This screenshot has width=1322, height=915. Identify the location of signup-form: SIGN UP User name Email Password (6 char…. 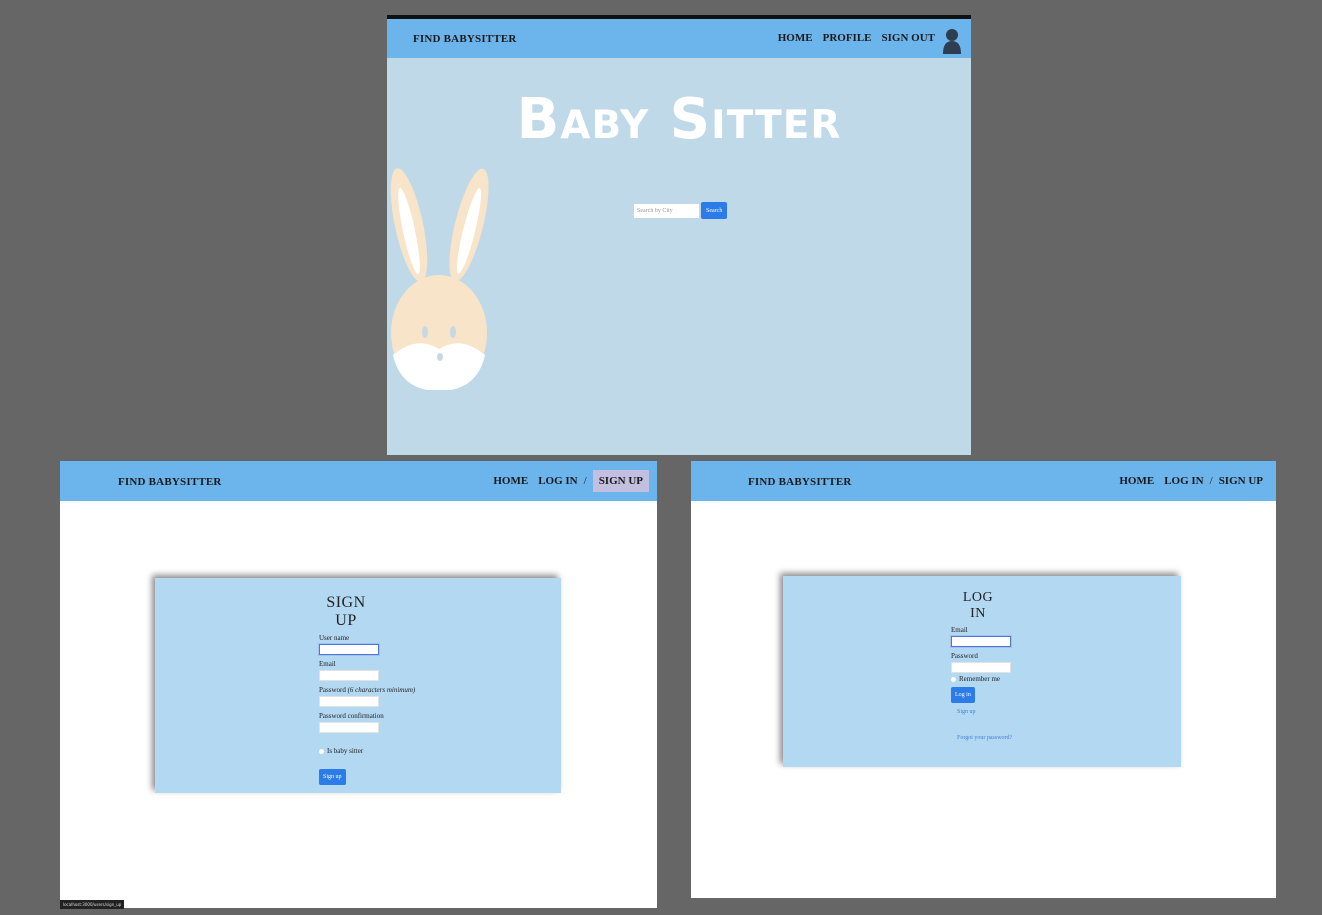
(367, 689).